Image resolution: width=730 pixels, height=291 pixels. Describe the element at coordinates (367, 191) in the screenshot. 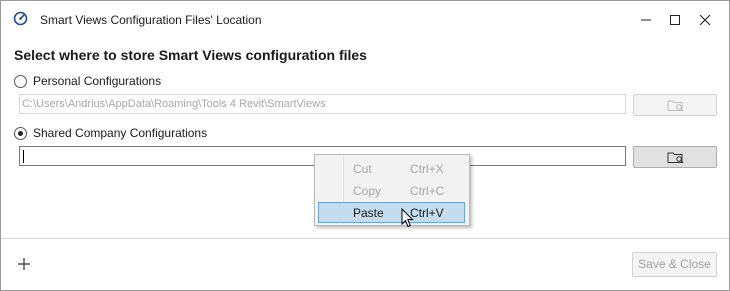

I see `menu-item-label: Copy` at that location.